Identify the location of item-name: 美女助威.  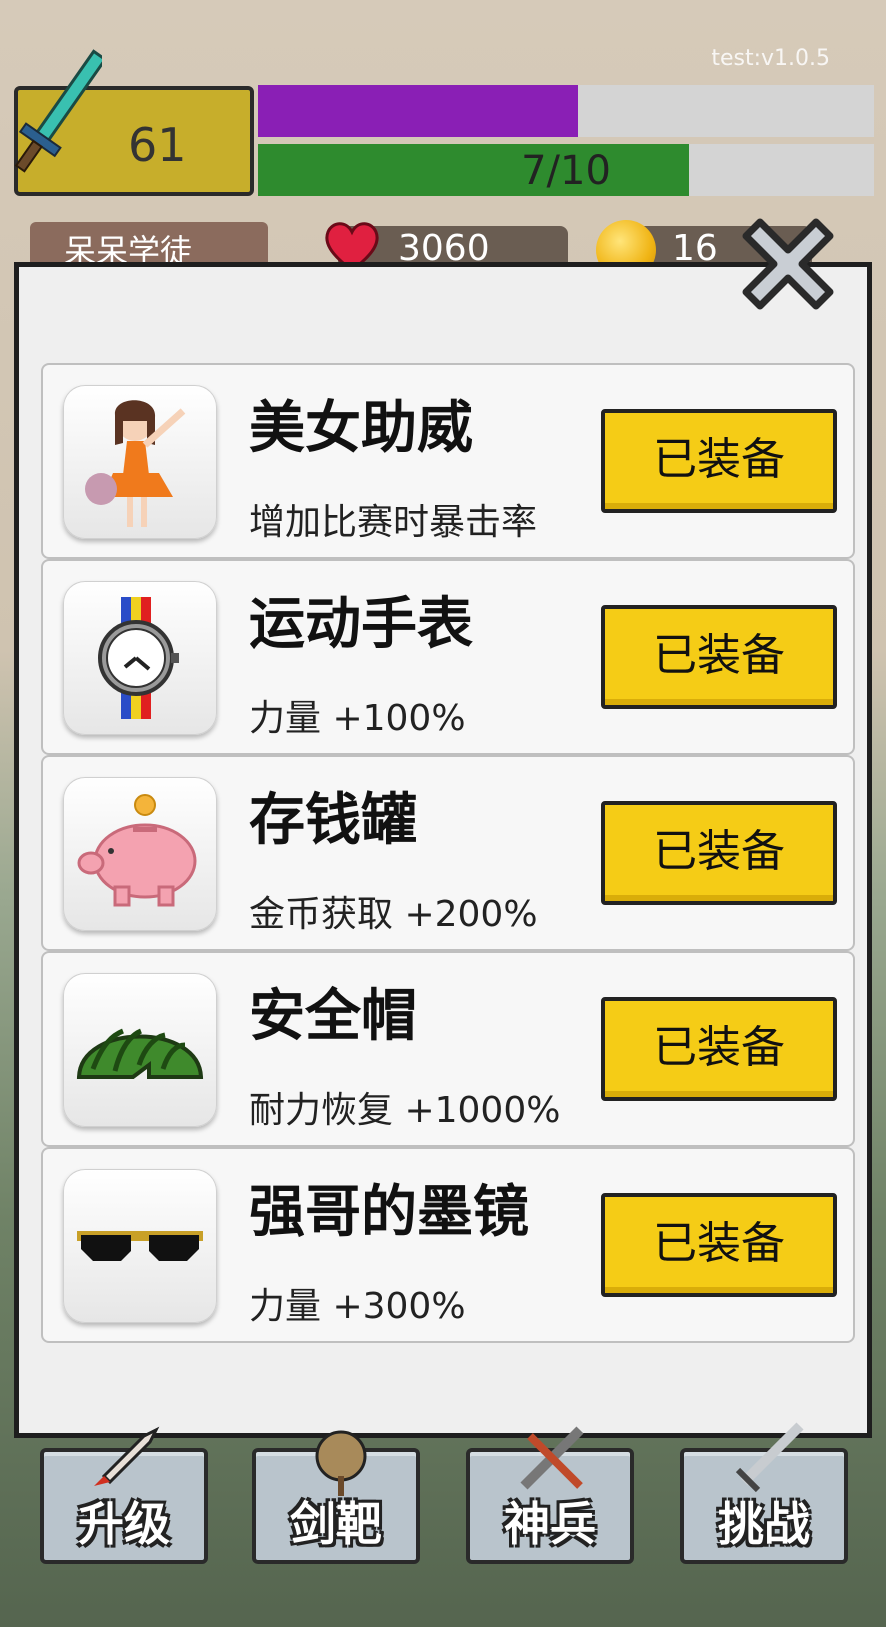
(361, 428).